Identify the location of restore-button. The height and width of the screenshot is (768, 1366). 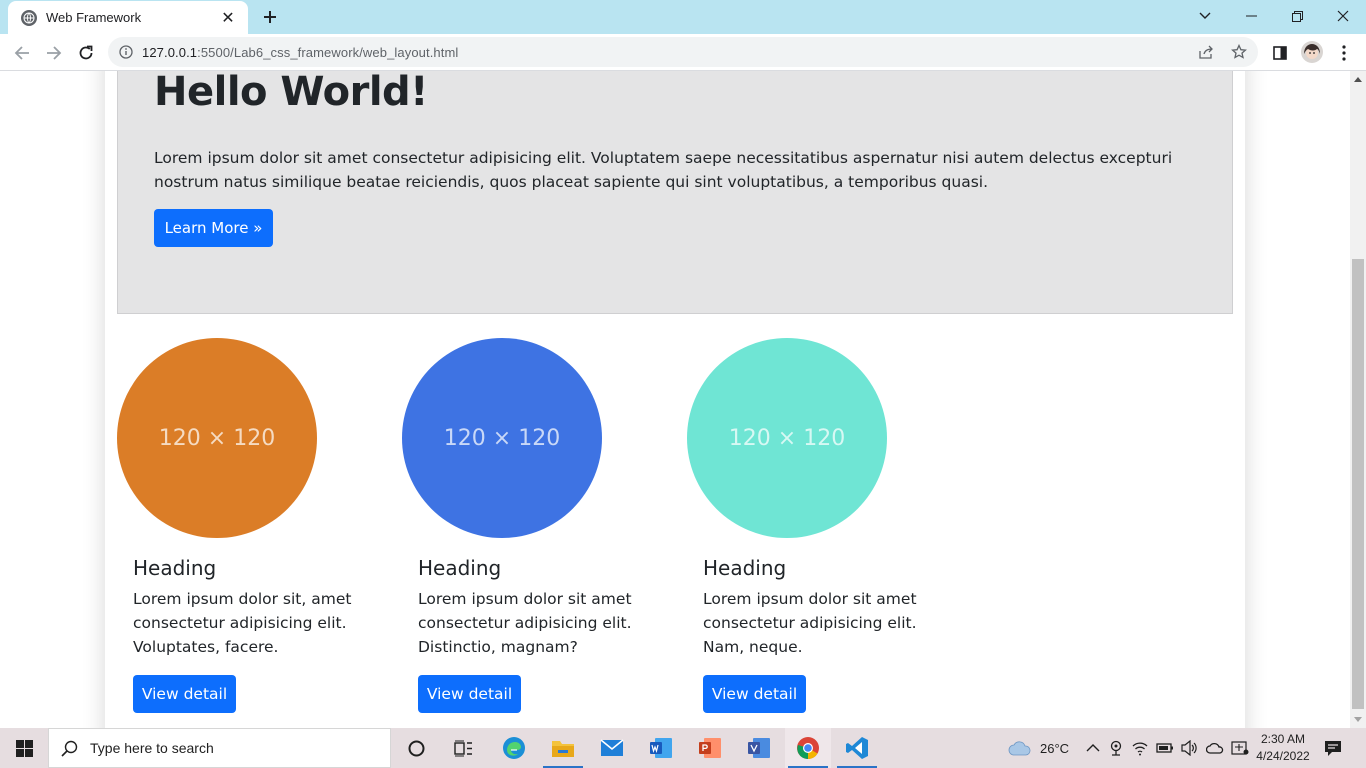
(1297, 16).